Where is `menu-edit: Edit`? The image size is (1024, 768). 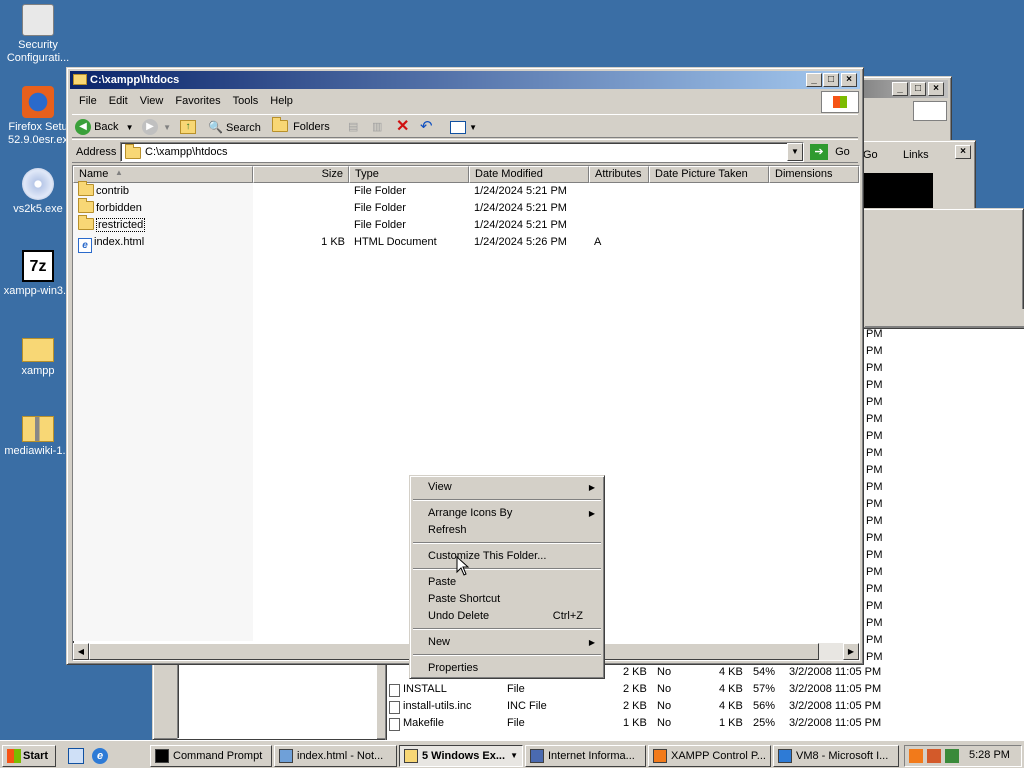
menu-edit: Edit is located at coordinates (118, 101).